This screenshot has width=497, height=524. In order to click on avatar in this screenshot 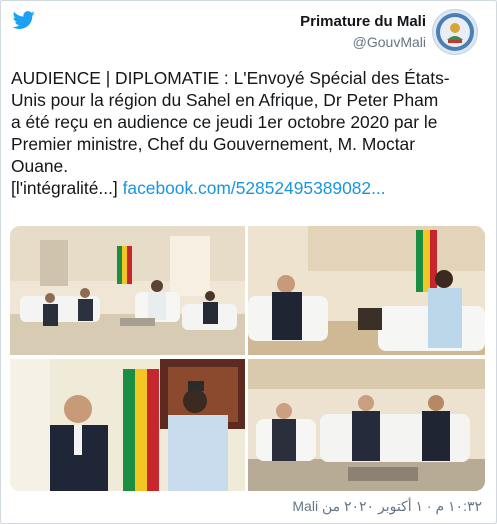, I will do `click(455, 32)`.